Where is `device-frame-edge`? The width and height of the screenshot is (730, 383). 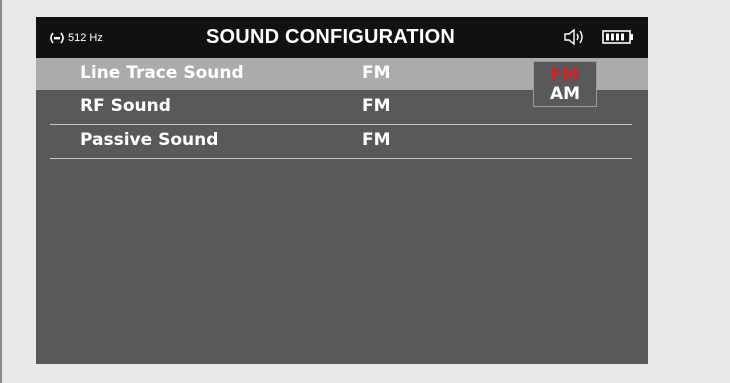
device-frame-edge is located at coordinates (1, 191).